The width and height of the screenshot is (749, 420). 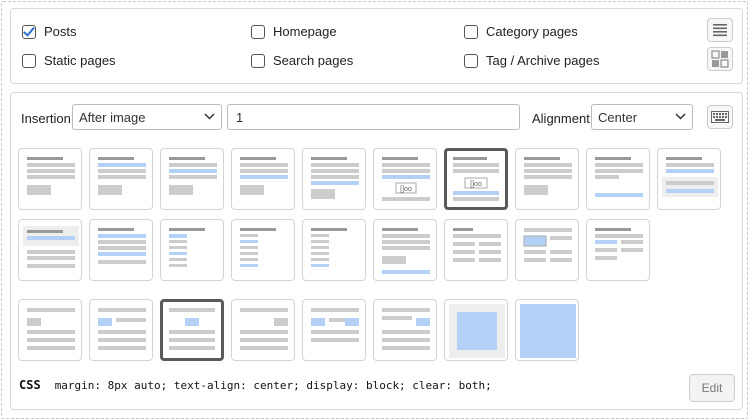 I want to click on keyboard-button, so click(x=720, y=117).